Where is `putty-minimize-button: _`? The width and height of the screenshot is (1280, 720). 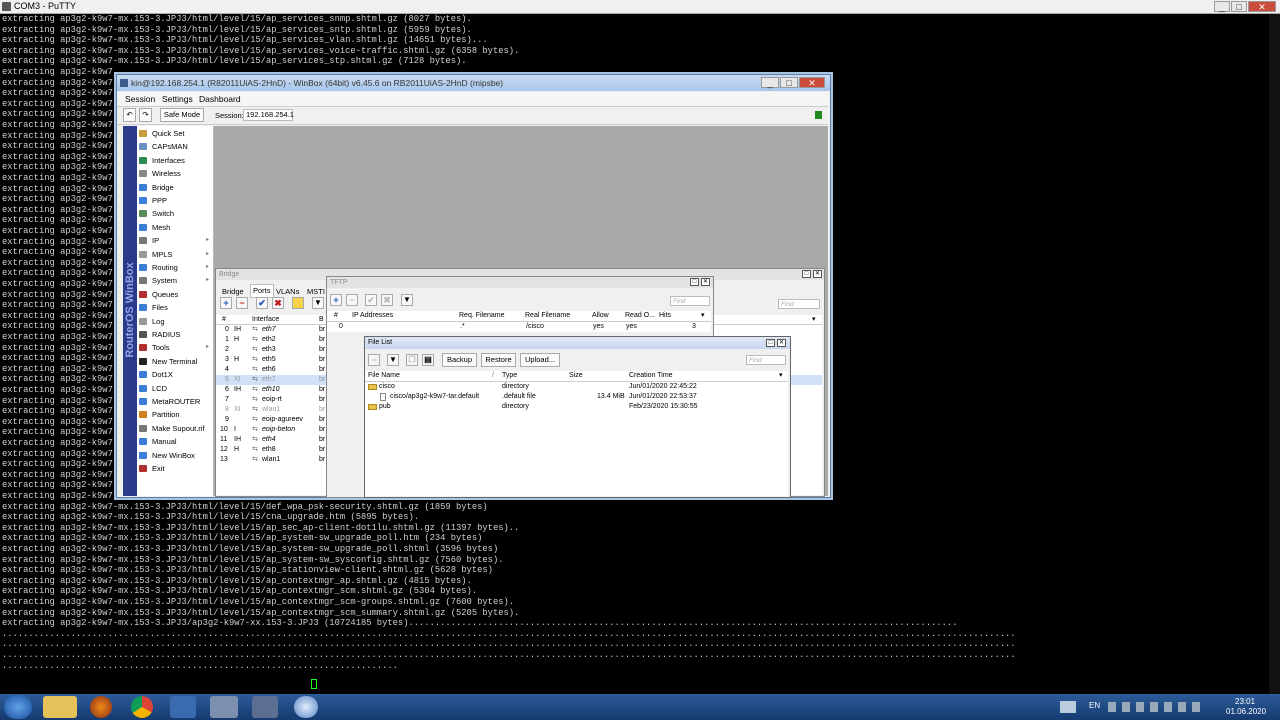
putty-minimize-button: _ is located at coordinates (1222, 6).